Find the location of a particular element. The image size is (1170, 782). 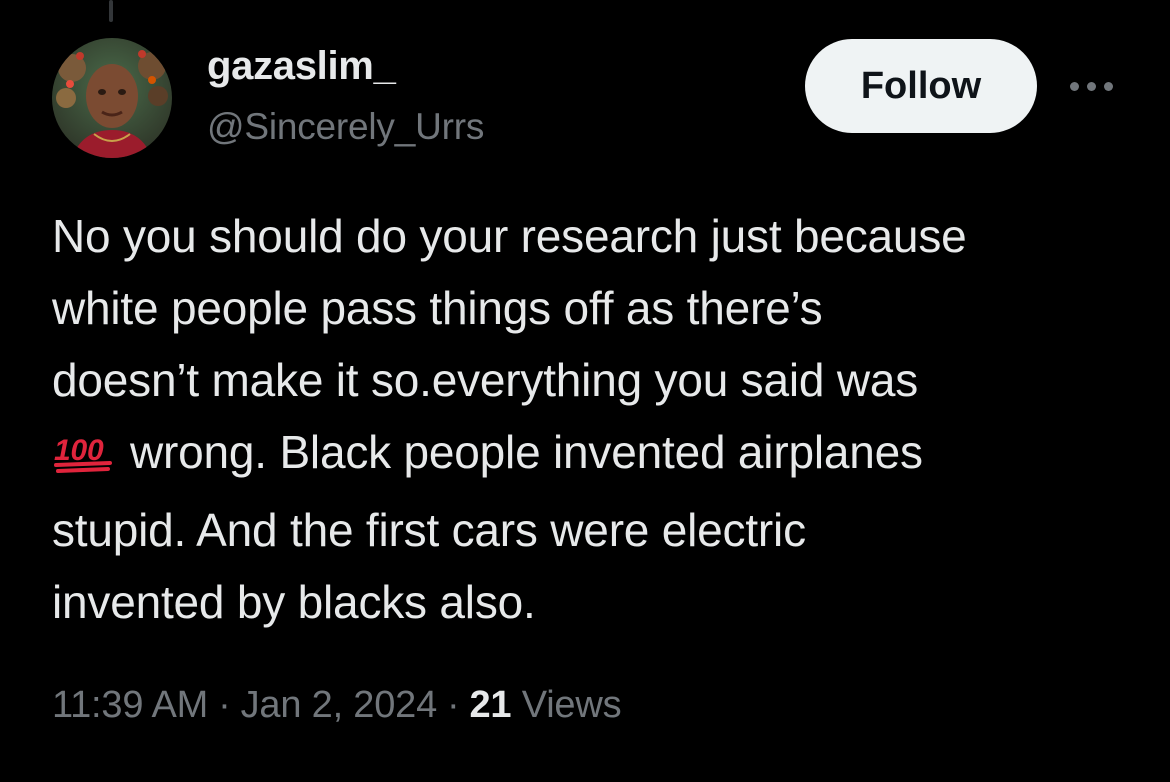

tweet-time: 11:39 AM is located at coordinates (130, 705).